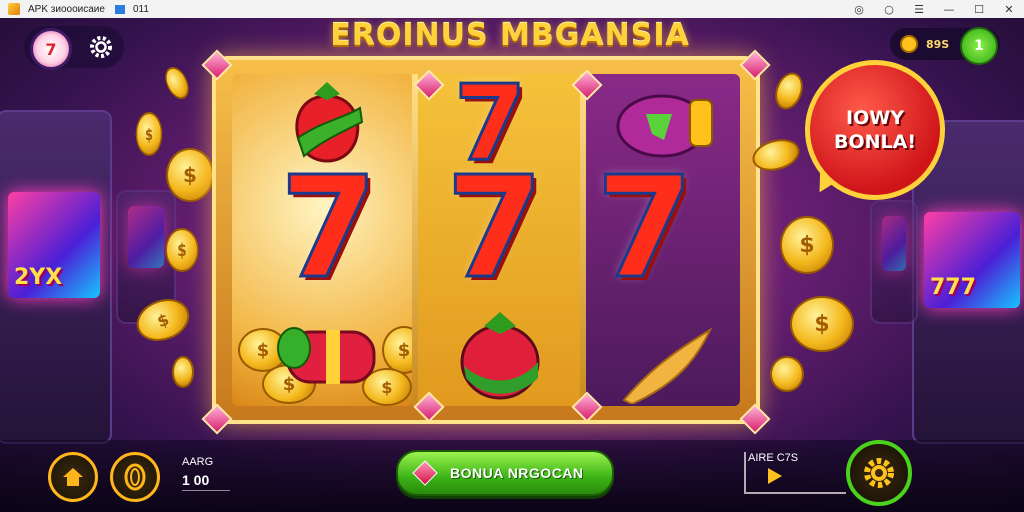  I want to click on gear-icon, so click(101, 47).